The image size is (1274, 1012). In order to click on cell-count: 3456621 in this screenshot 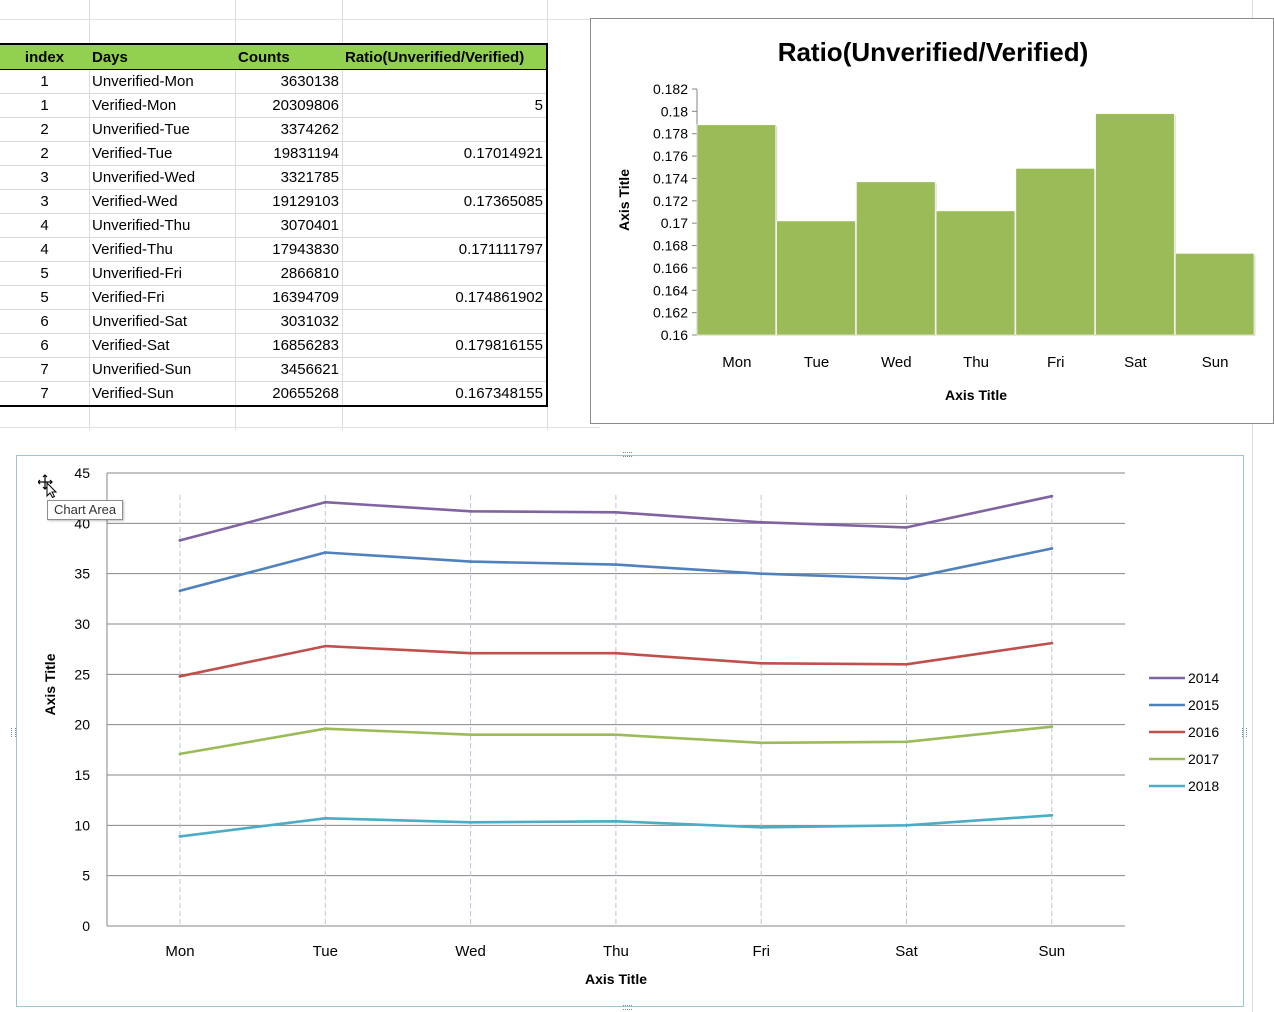, I will do `click(288, 369)`.